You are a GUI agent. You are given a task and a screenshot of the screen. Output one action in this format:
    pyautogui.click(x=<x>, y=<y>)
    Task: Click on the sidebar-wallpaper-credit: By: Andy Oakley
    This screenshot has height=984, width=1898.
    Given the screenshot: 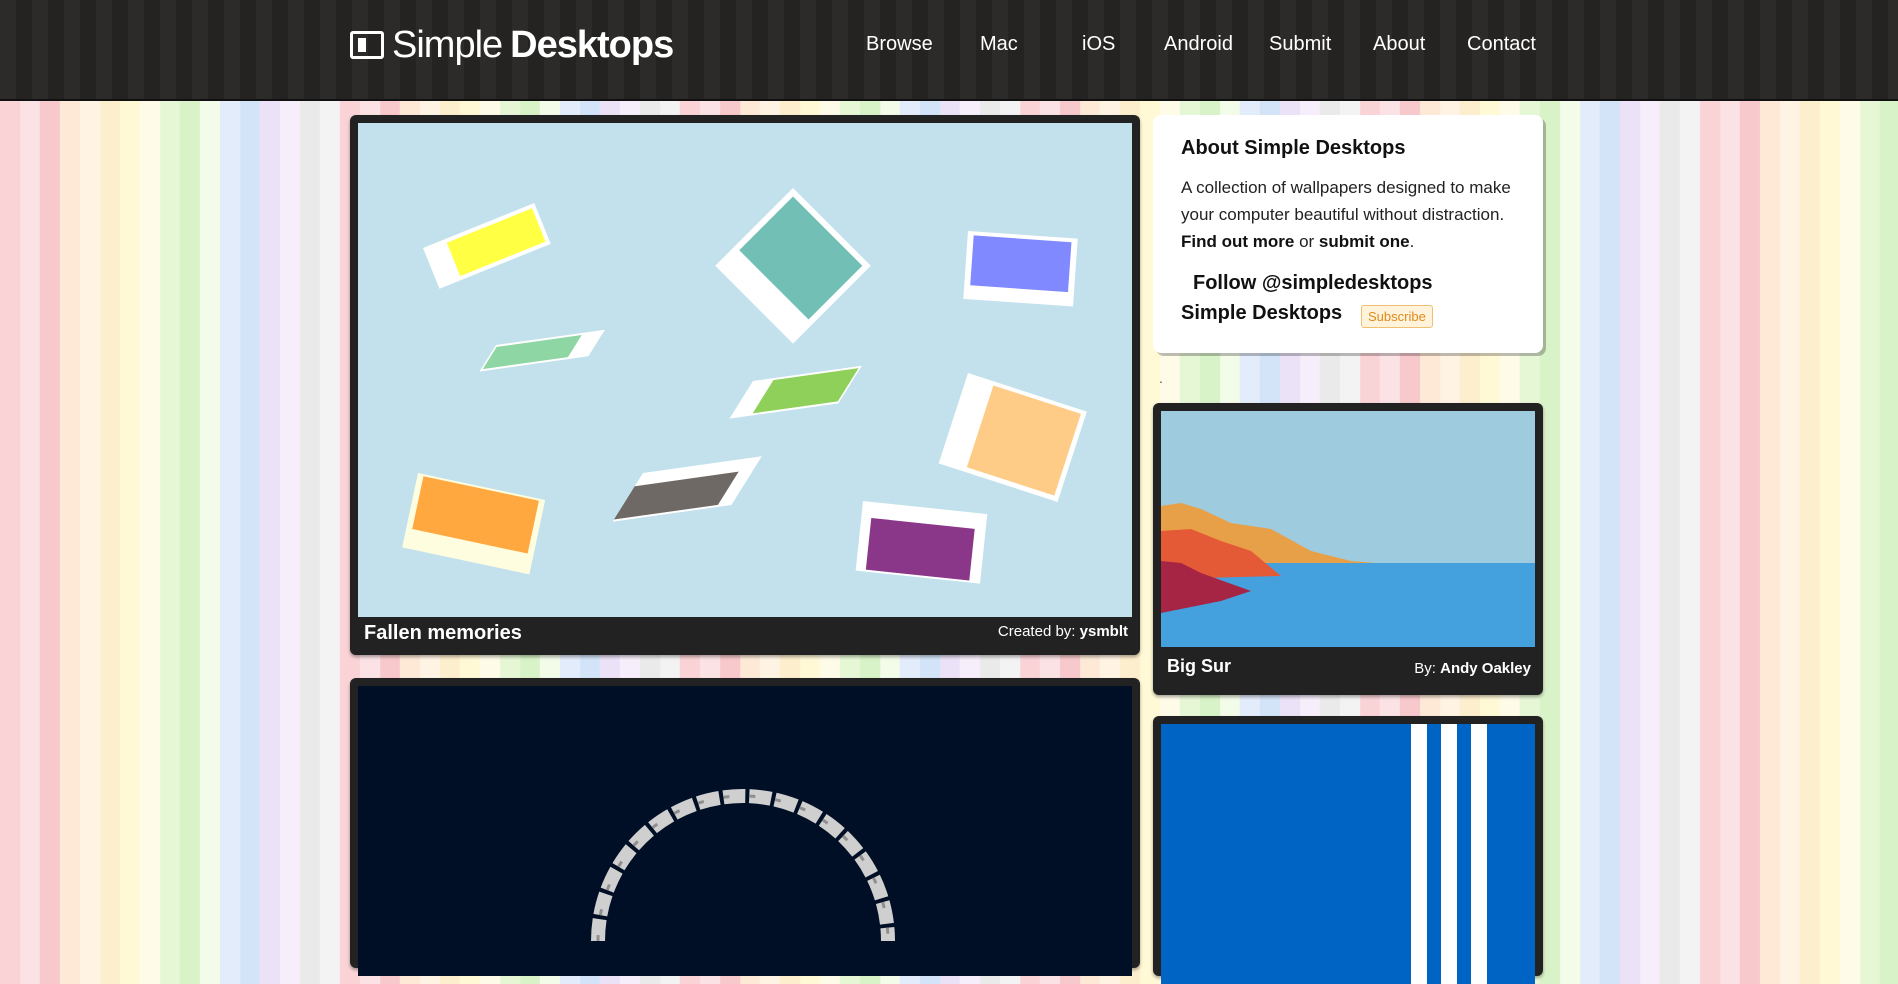 What is the action you would take?
    pyautogui.click(x=1472, y=668)
    